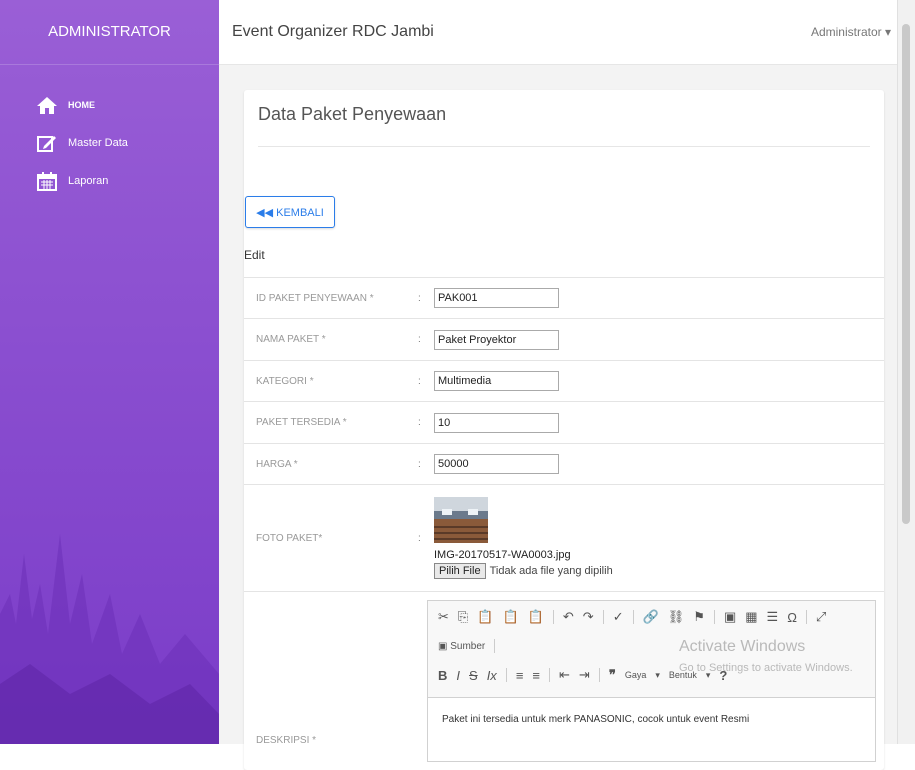  What do you see at coordinates (742, 646) in the screenshot?
I see `activate-windows-watermark: Activate Windows` at bounding box center [742, 646].